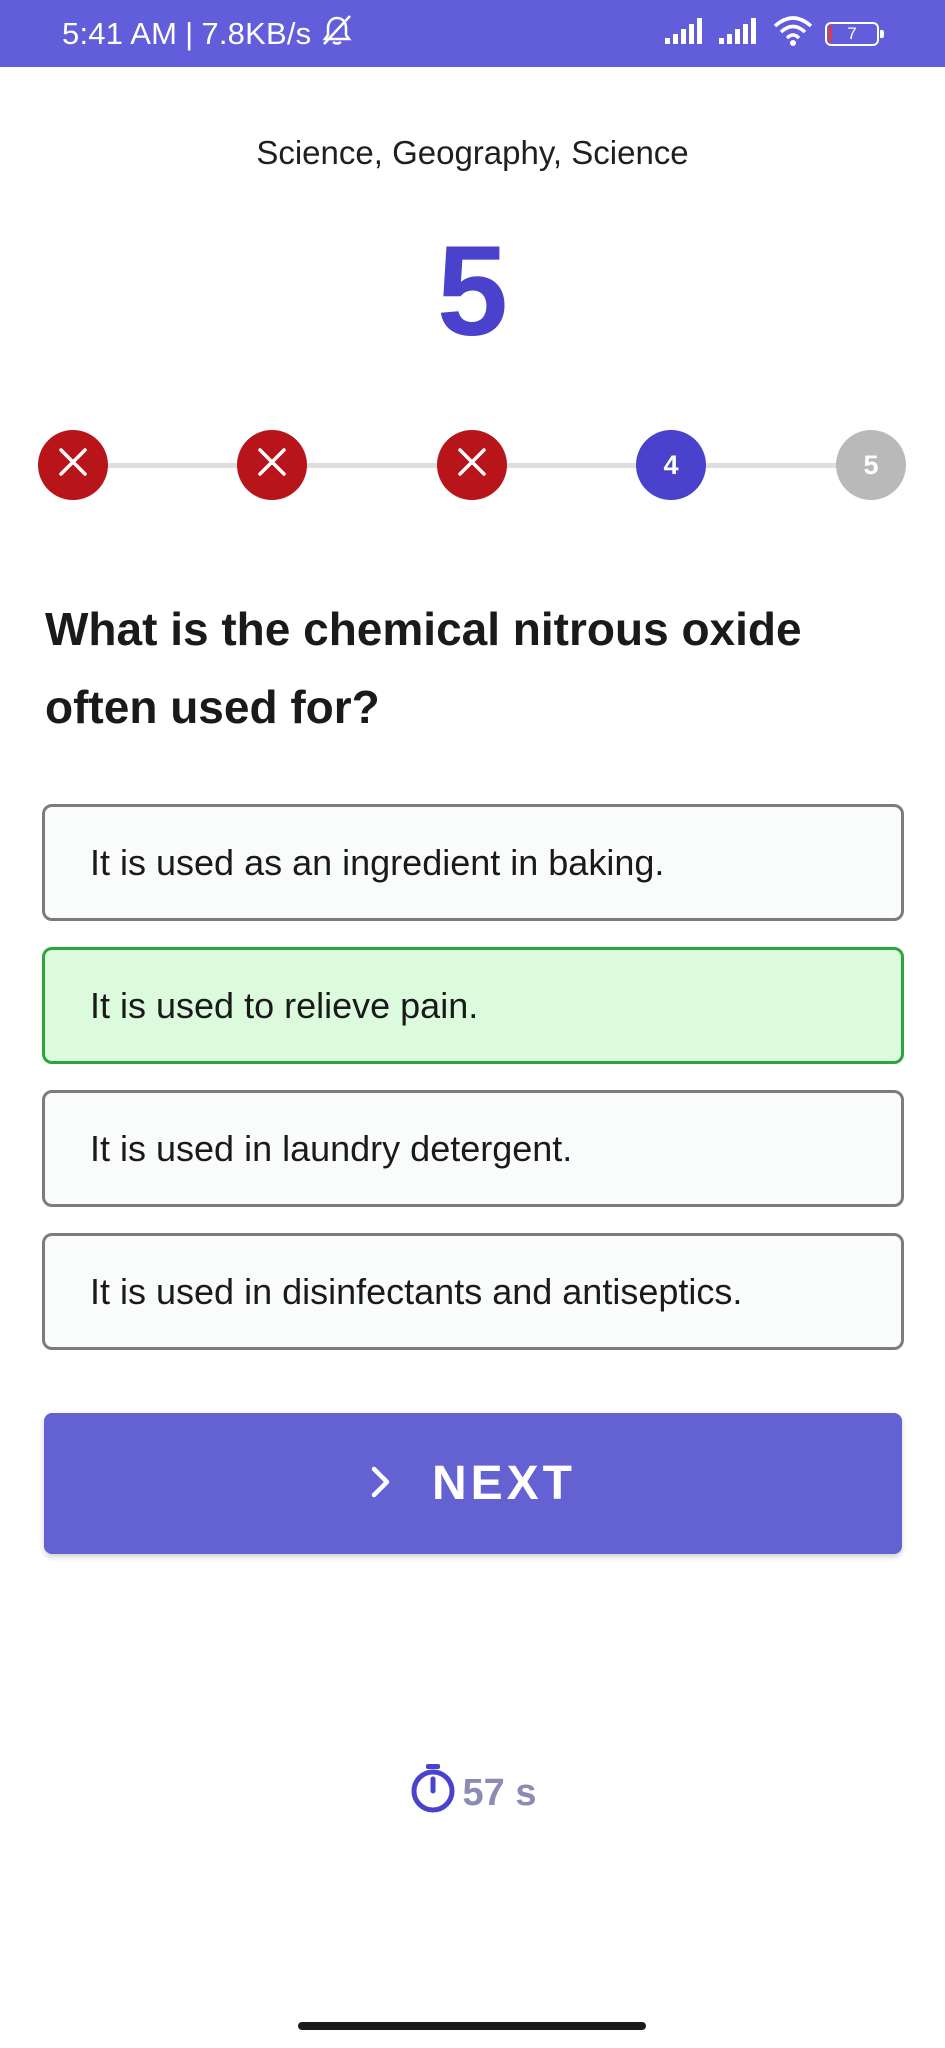 This screenshot has width=945, height=2048. What do you see at coordinates (472, 33) in the screenshot?
I see `status-bar: 5:41 AM | 7.8KB/s 7` at bounding box center [472, 33].